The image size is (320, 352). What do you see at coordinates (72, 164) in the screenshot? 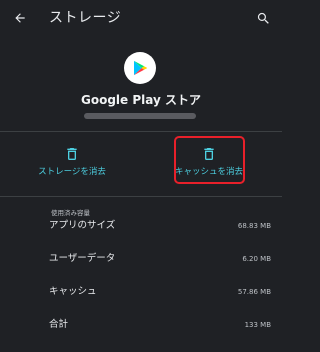
I see `clear-storage-button: ストレージを消去` at bounding box center [72, 164].